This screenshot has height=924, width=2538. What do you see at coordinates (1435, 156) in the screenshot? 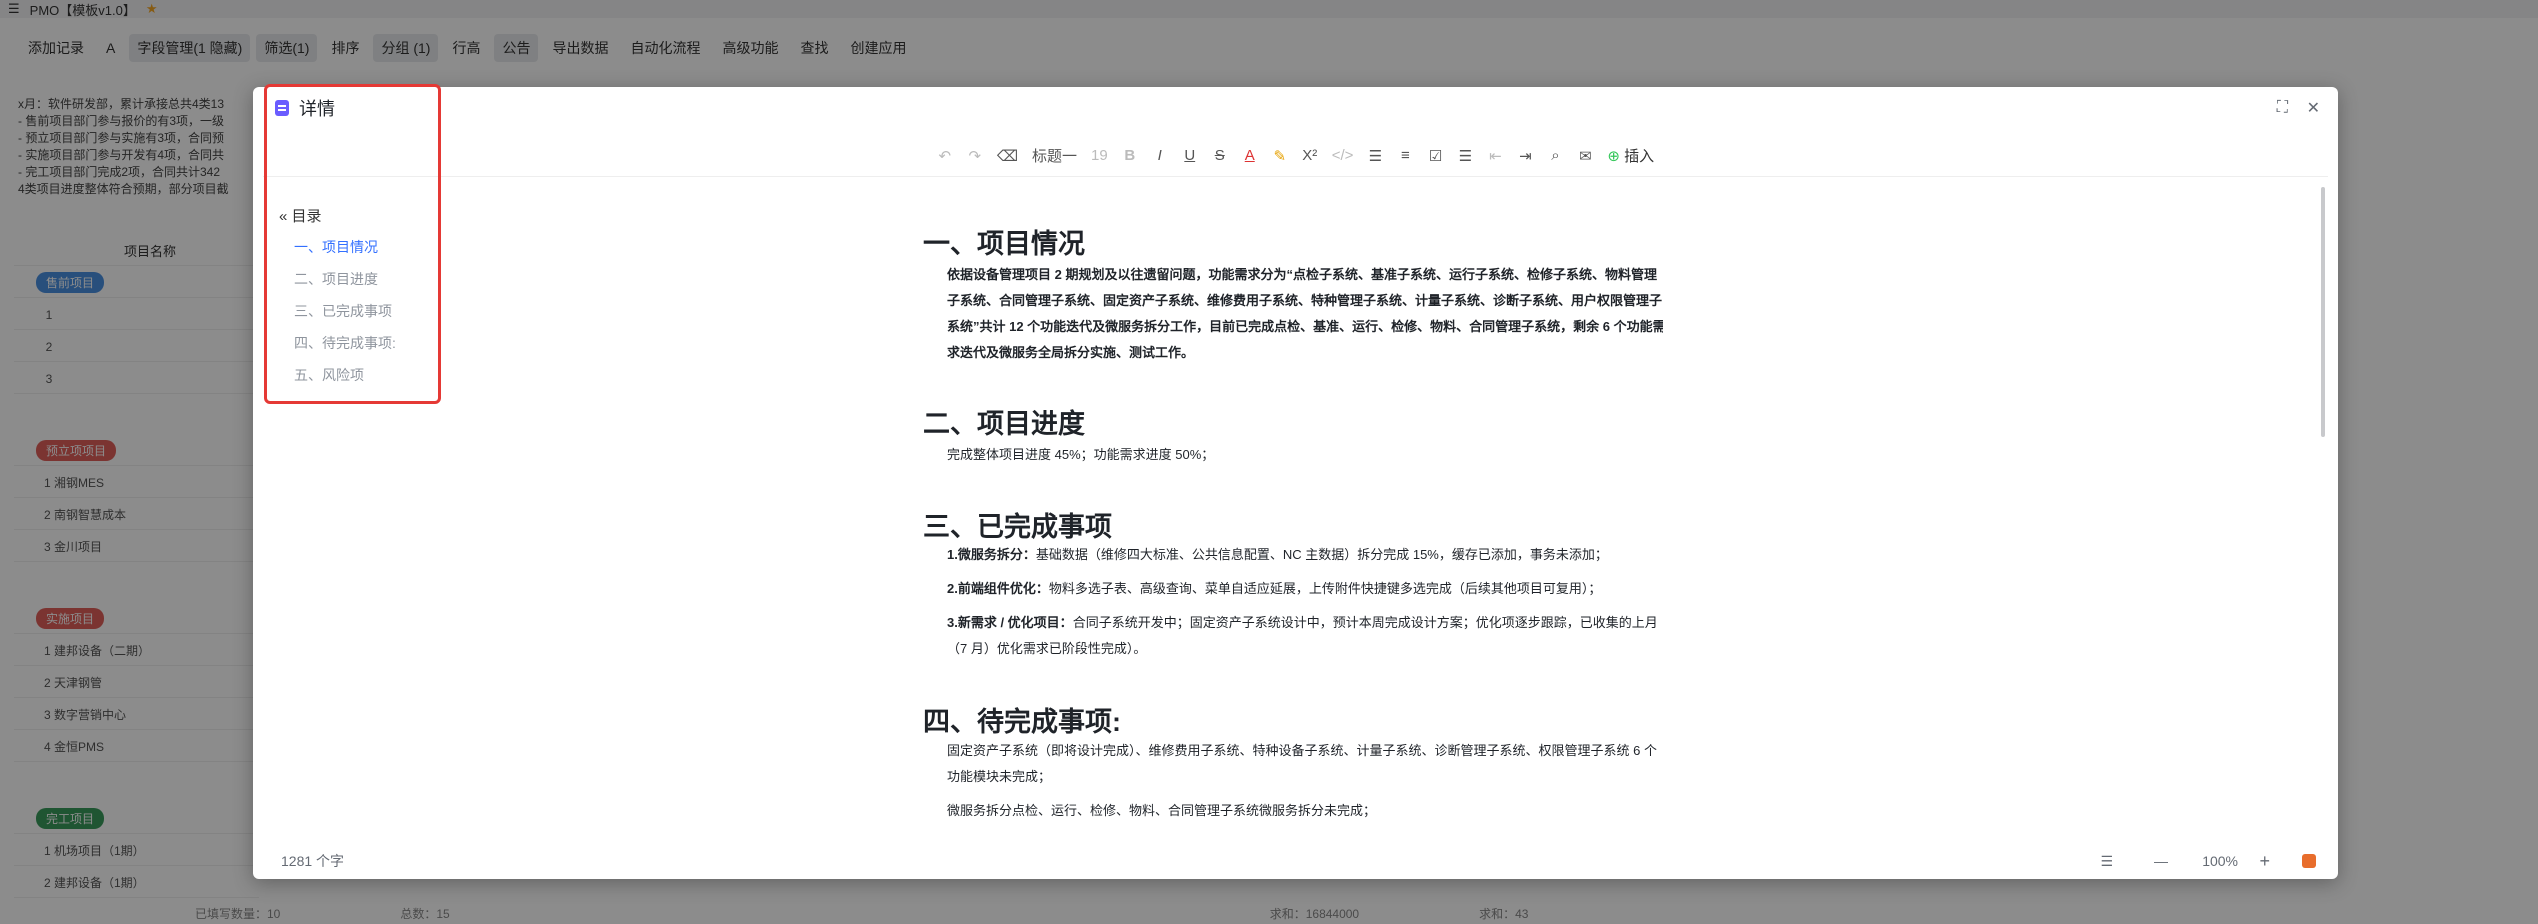
I see `checkbox-icon: ☑` at bounding box center [1435, 156].